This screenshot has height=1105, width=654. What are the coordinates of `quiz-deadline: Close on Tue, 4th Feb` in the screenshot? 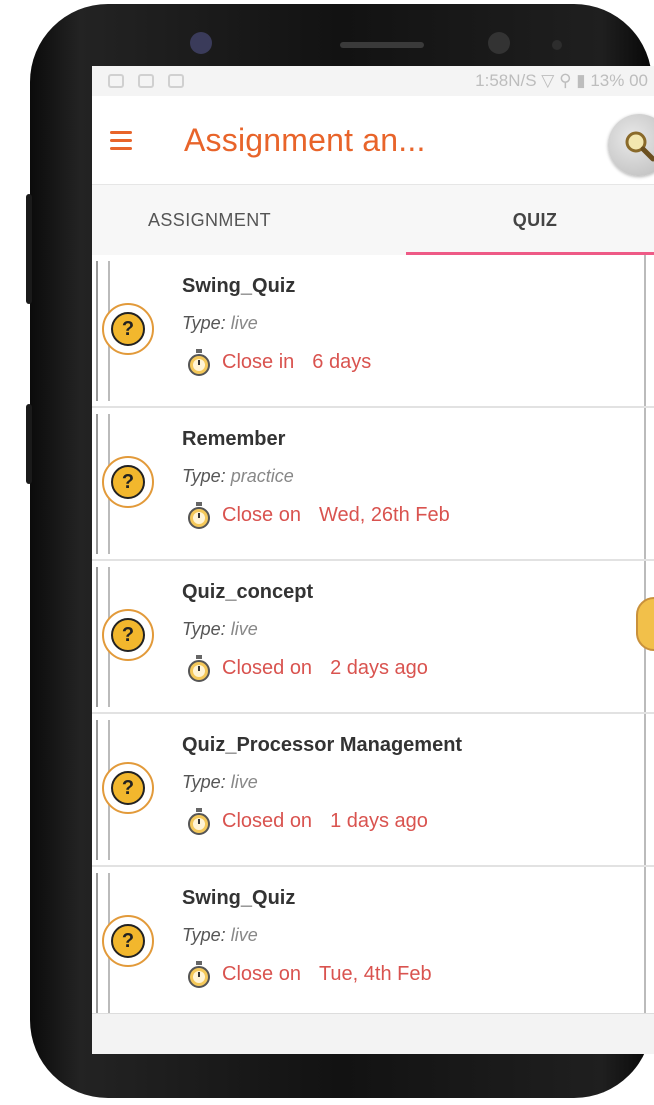 It's located at (308, 974).